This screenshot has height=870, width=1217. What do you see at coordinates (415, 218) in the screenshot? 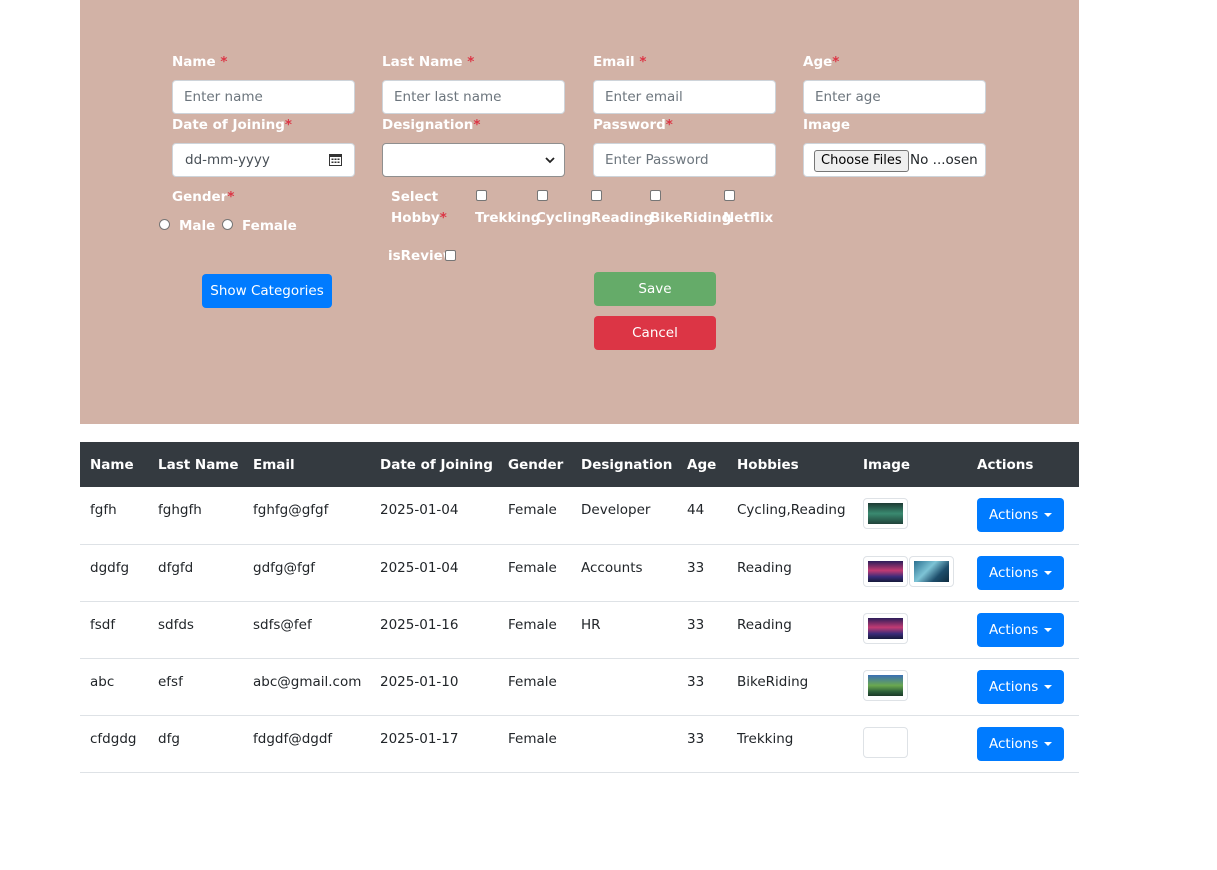
I see `hobby-label-text: Hobby` at bounding box center [415, 218].